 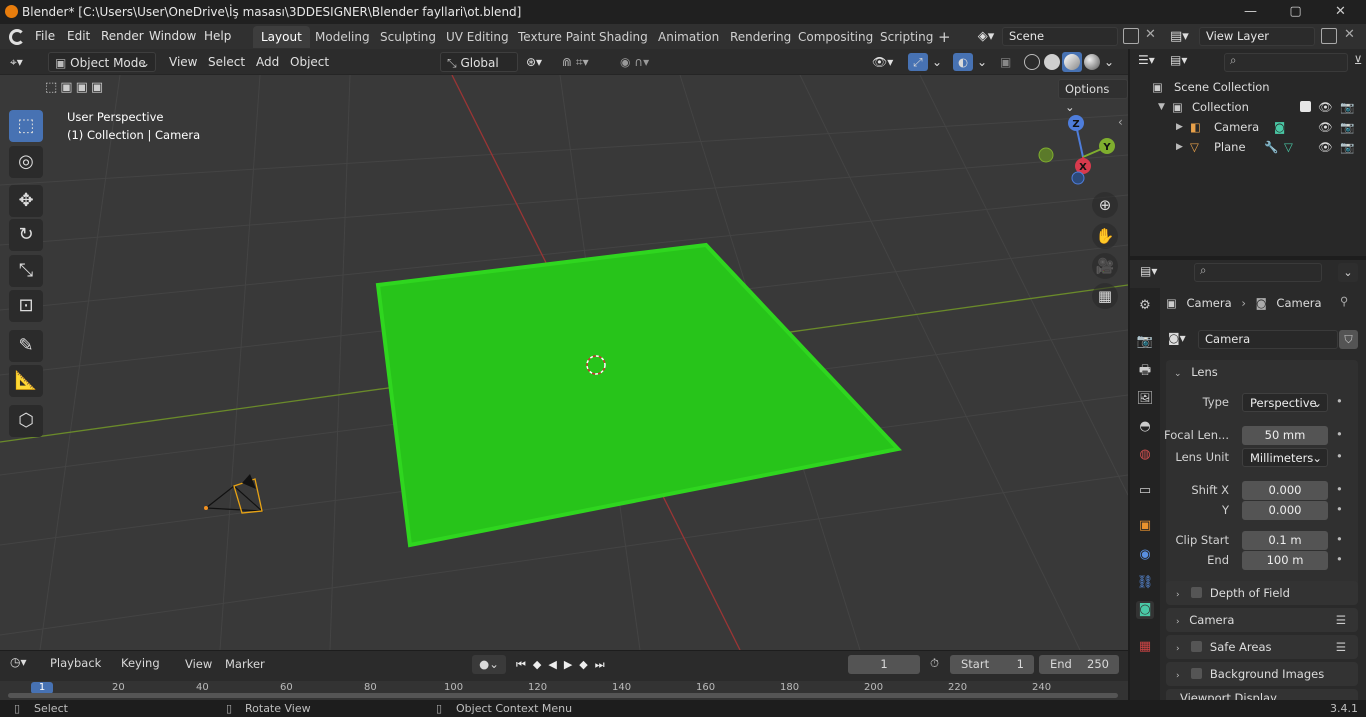 I want to click on pivot-icon: ⊛▾, so click(x=541, y=62).